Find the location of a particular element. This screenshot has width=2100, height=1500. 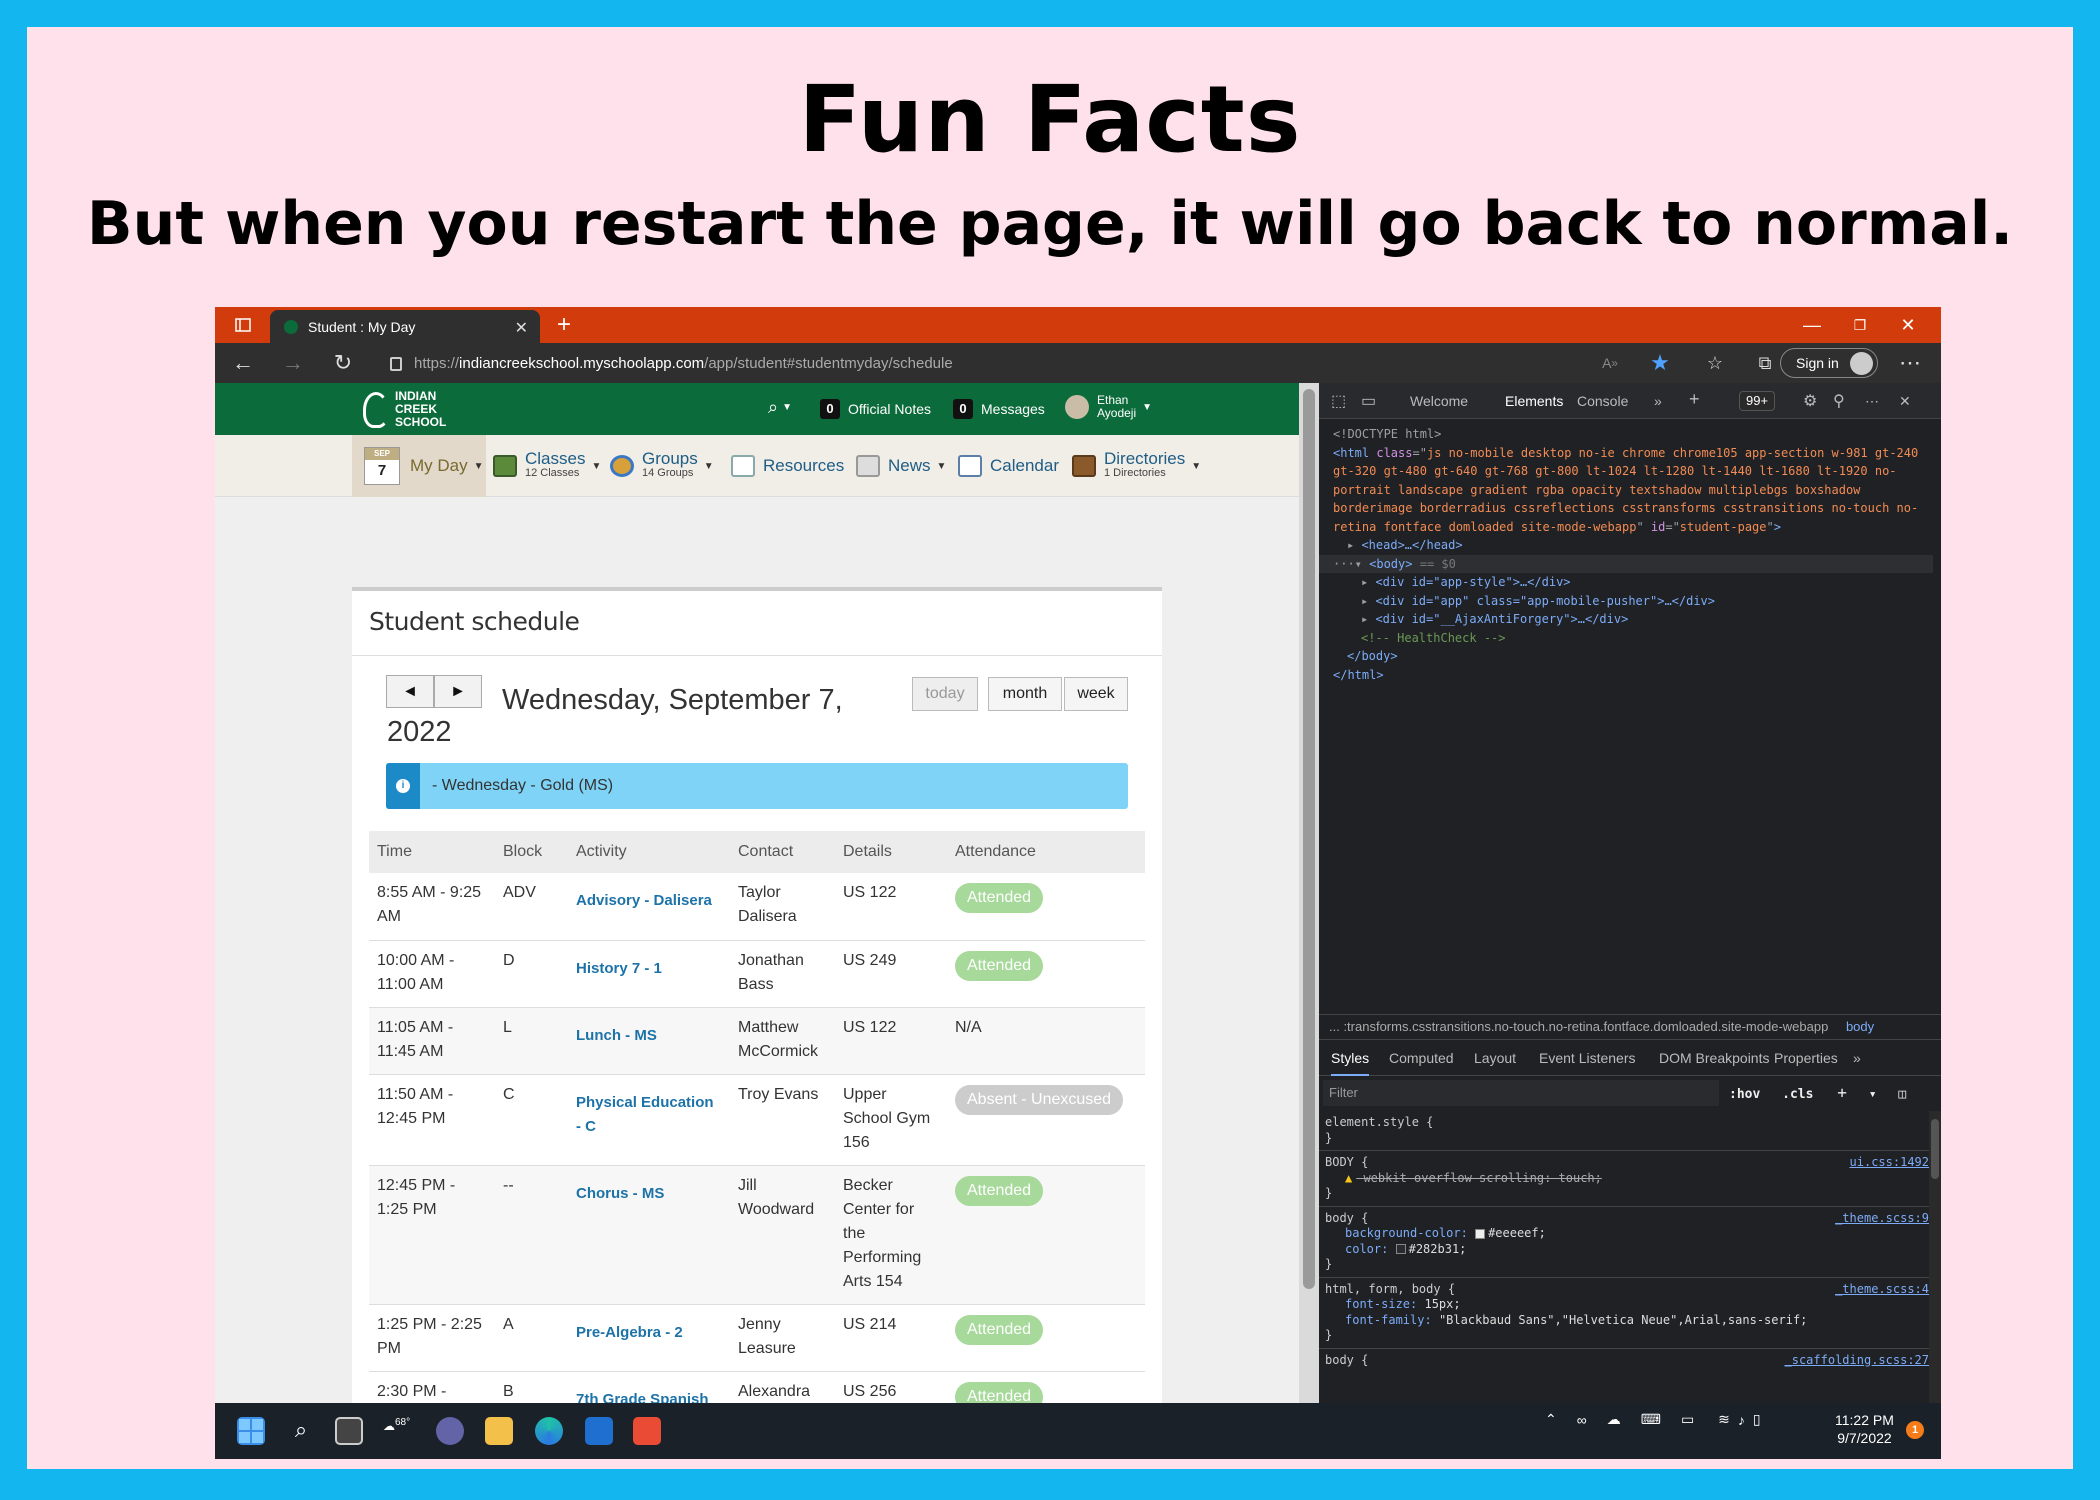

onedrive-cloud-icon: ☁ is located at coordinates (1614, 1419).